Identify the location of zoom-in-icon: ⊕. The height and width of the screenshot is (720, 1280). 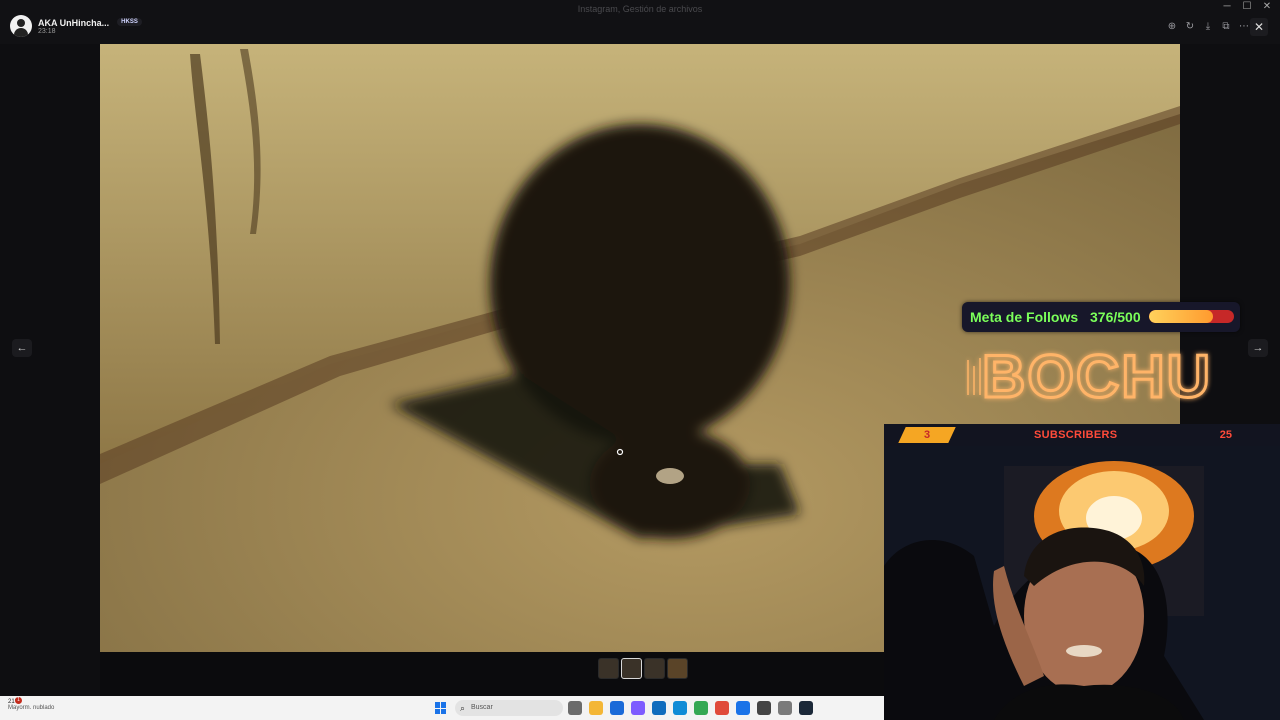
(1172, 27).